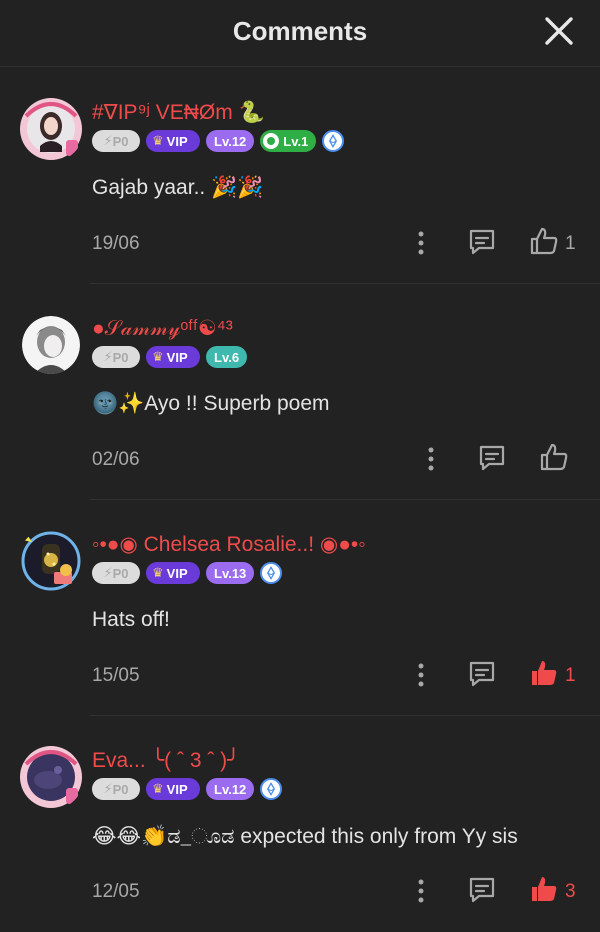 Image resolution: width=600 pixels, height=932 pixels. I want to click on username: ●𝒮𝒶𝓂𝓂𝓎ᵒᶠᶠ☯⁴³, so click(162, 328).